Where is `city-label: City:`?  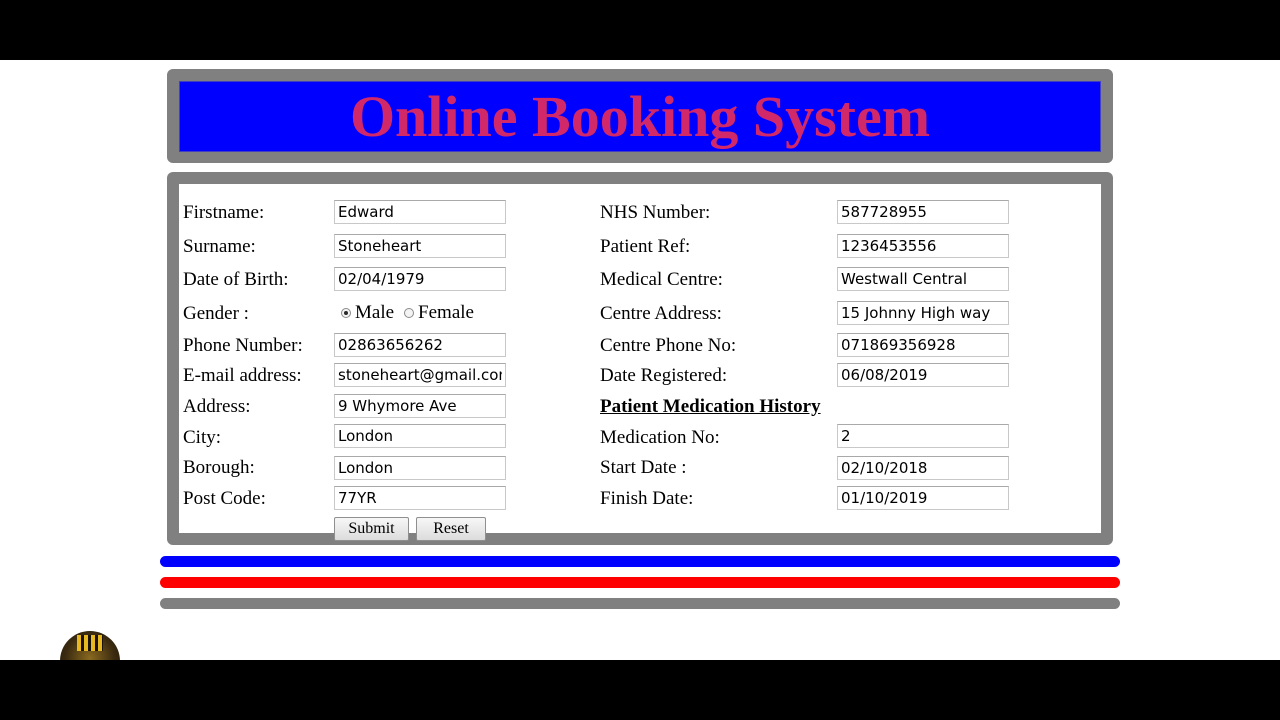
city-label: City: is located at coordinates (202, 437).